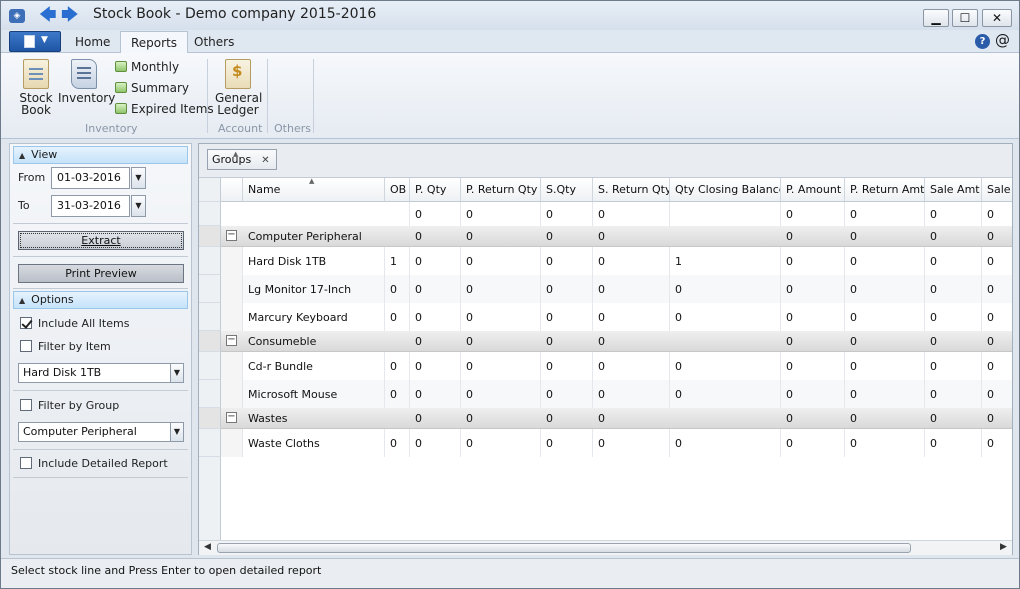  I want to click on to-label: To, so click(24, 205).